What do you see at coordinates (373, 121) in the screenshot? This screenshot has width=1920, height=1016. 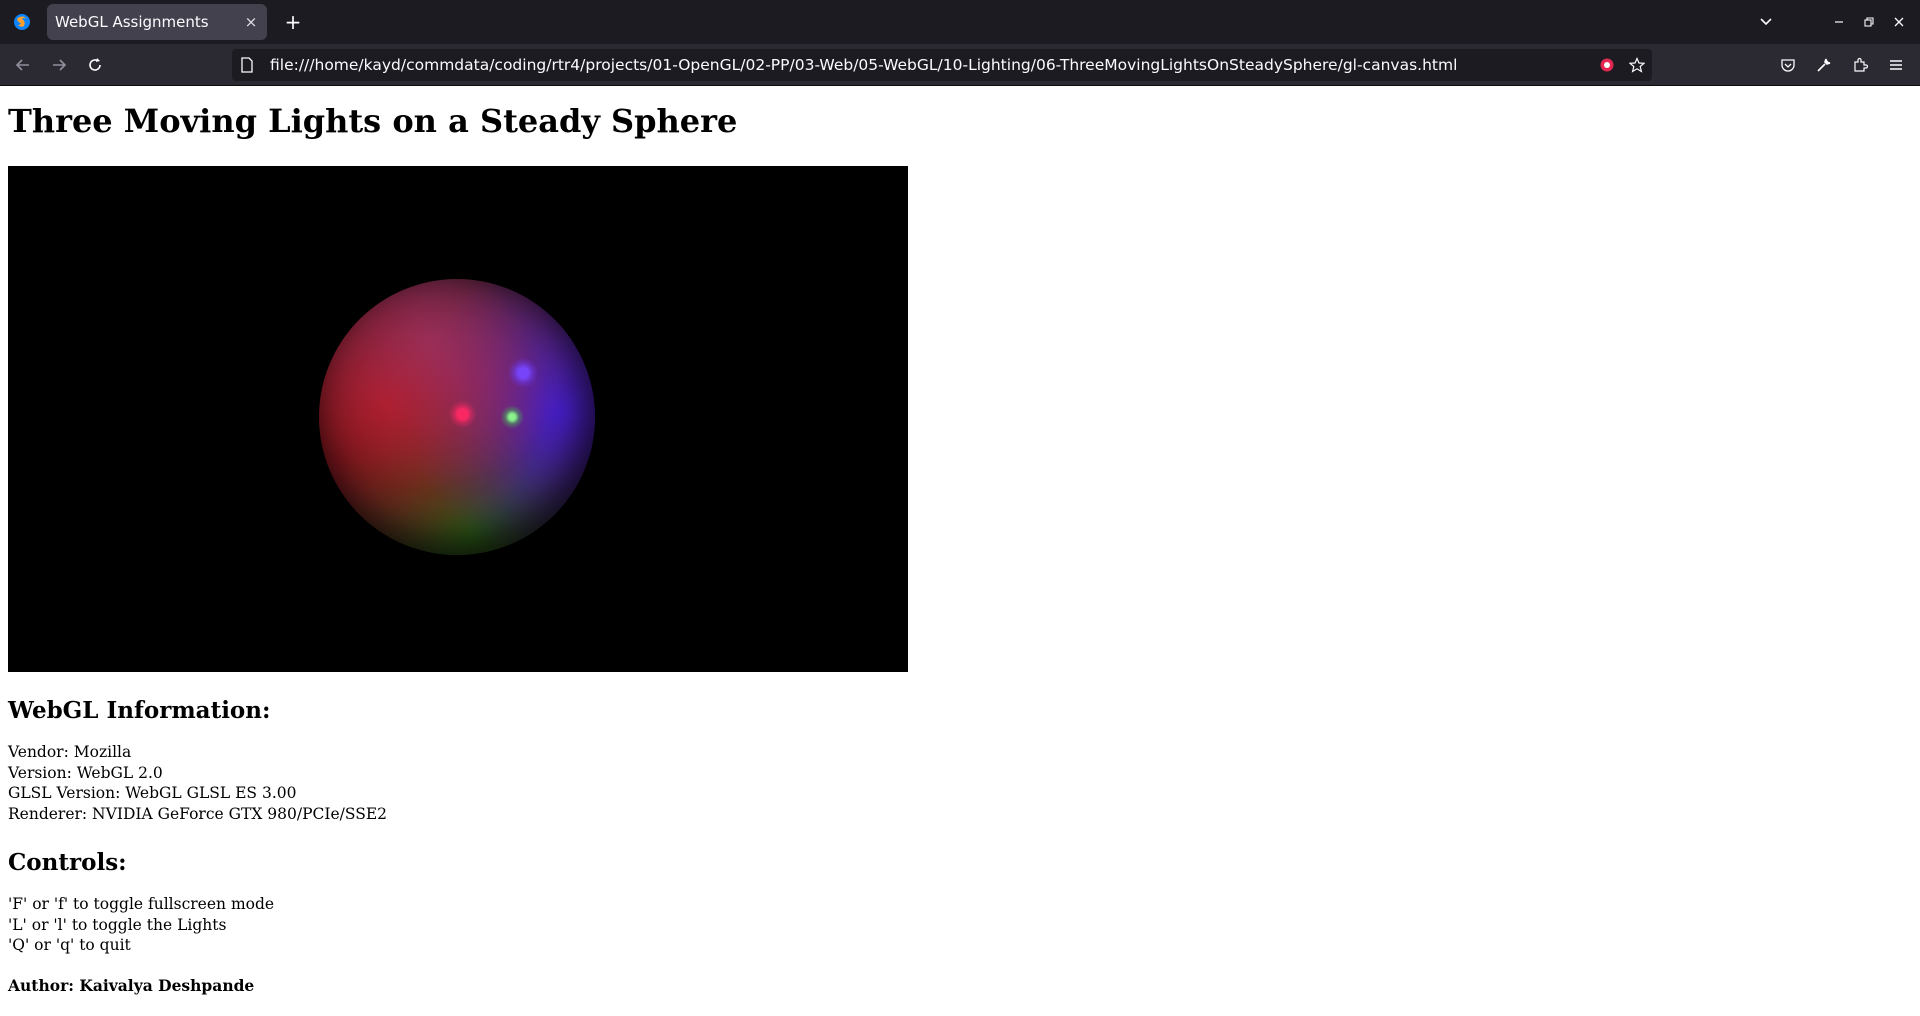 I see `page-title: Three Moving Lights on a Steady Sphere` at bounding box center [373, 121].